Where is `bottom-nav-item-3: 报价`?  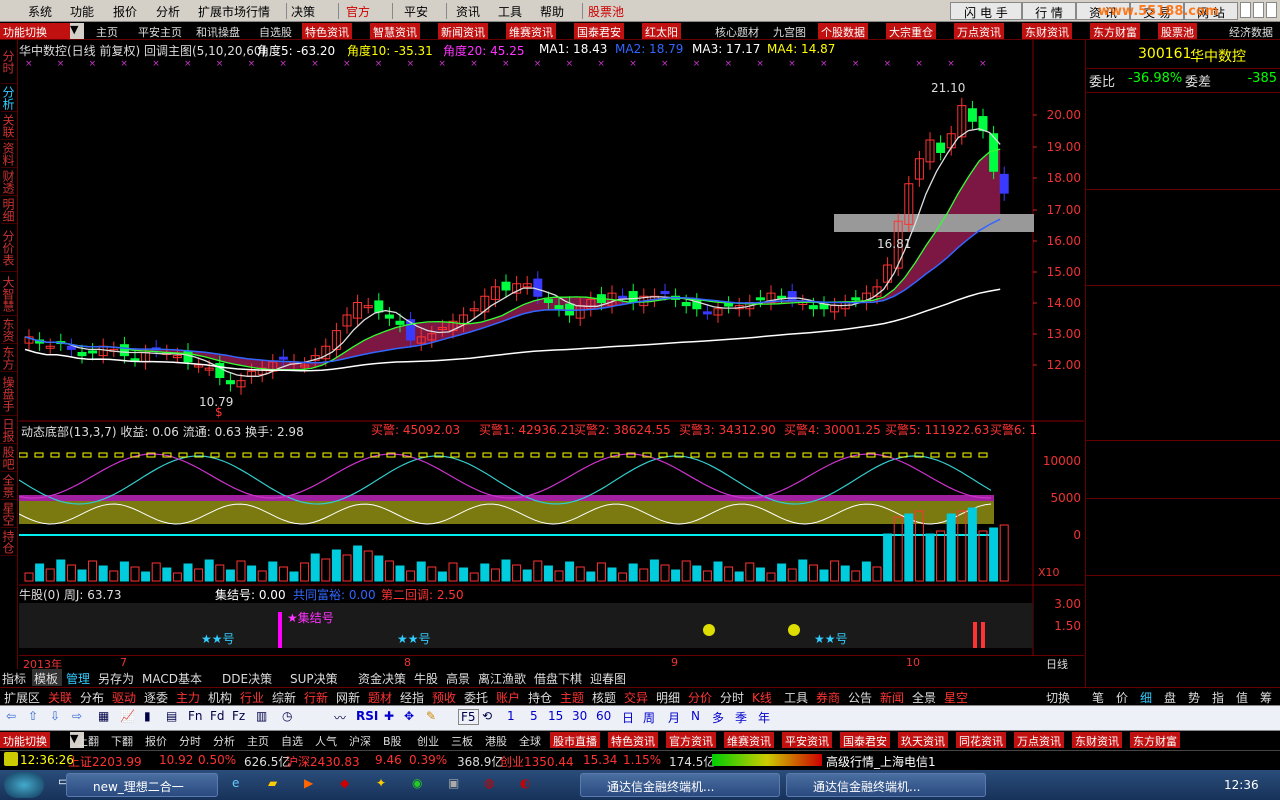 bottom-nav-item-3: 报价 is located at coordinates (156, 740).